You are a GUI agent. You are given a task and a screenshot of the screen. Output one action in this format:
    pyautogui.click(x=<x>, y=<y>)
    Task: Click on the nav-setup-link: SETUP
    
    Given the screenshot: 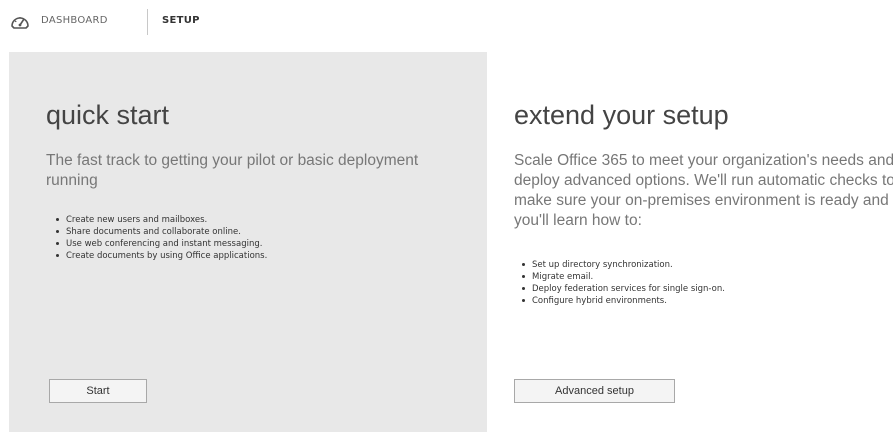 What is the action you would take?
    pyautogui.click(x=181, y=20)
    